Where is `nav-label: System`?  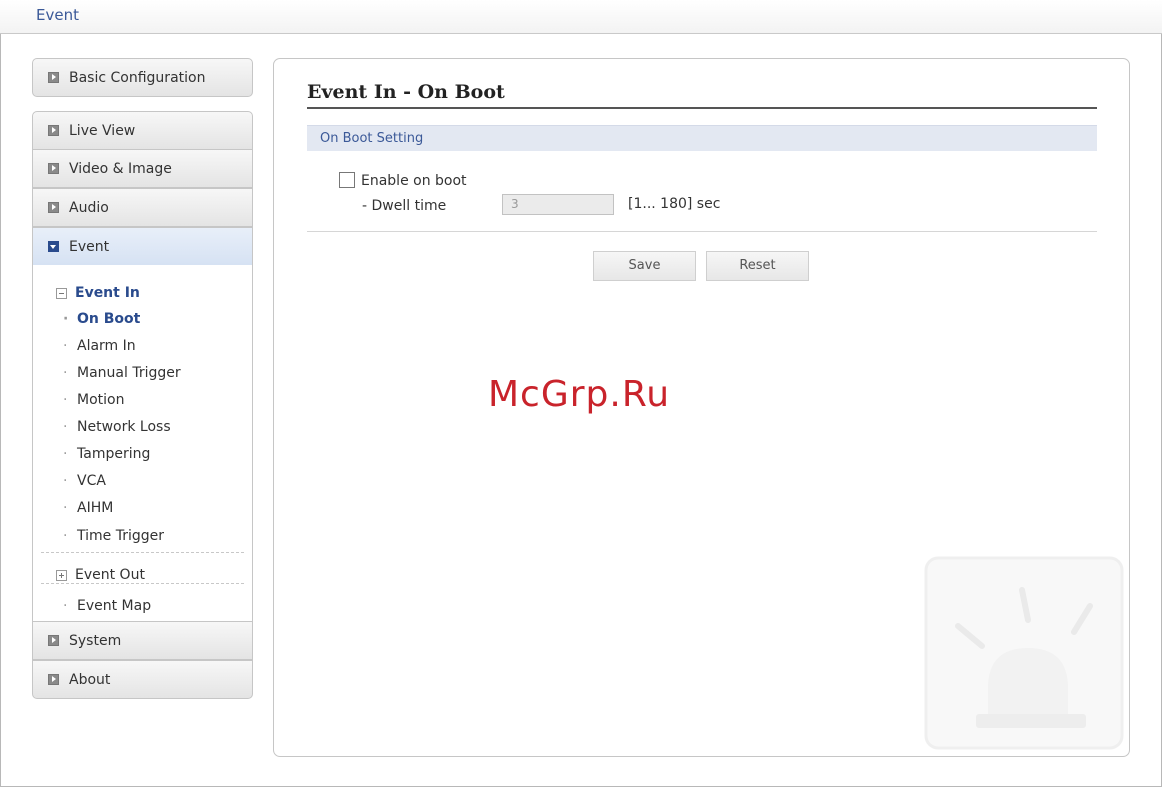 nav-label: System is located at coordinates (95, 640).